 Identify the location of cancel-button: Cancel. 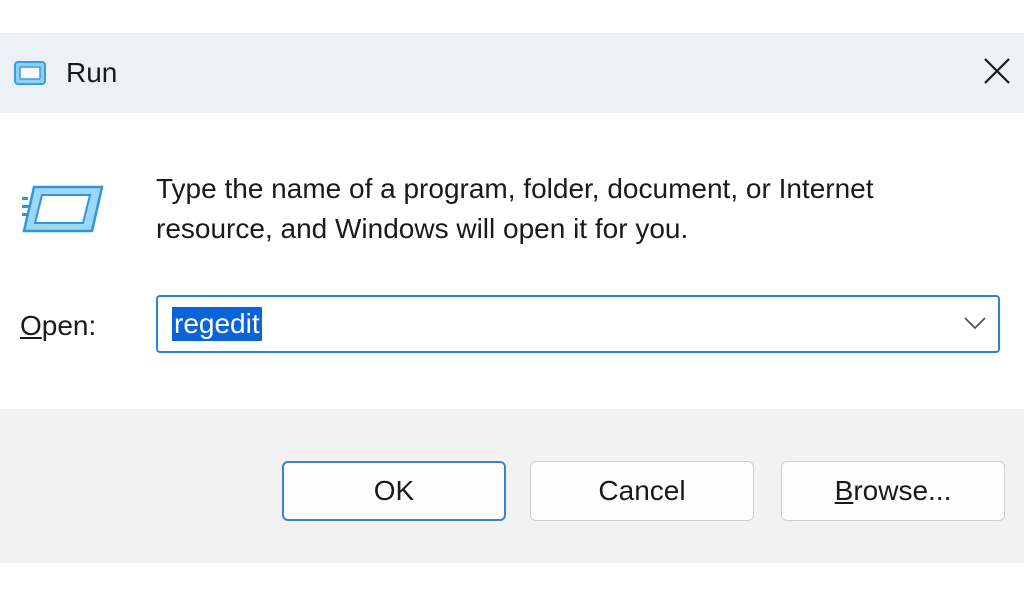
(642, 491).